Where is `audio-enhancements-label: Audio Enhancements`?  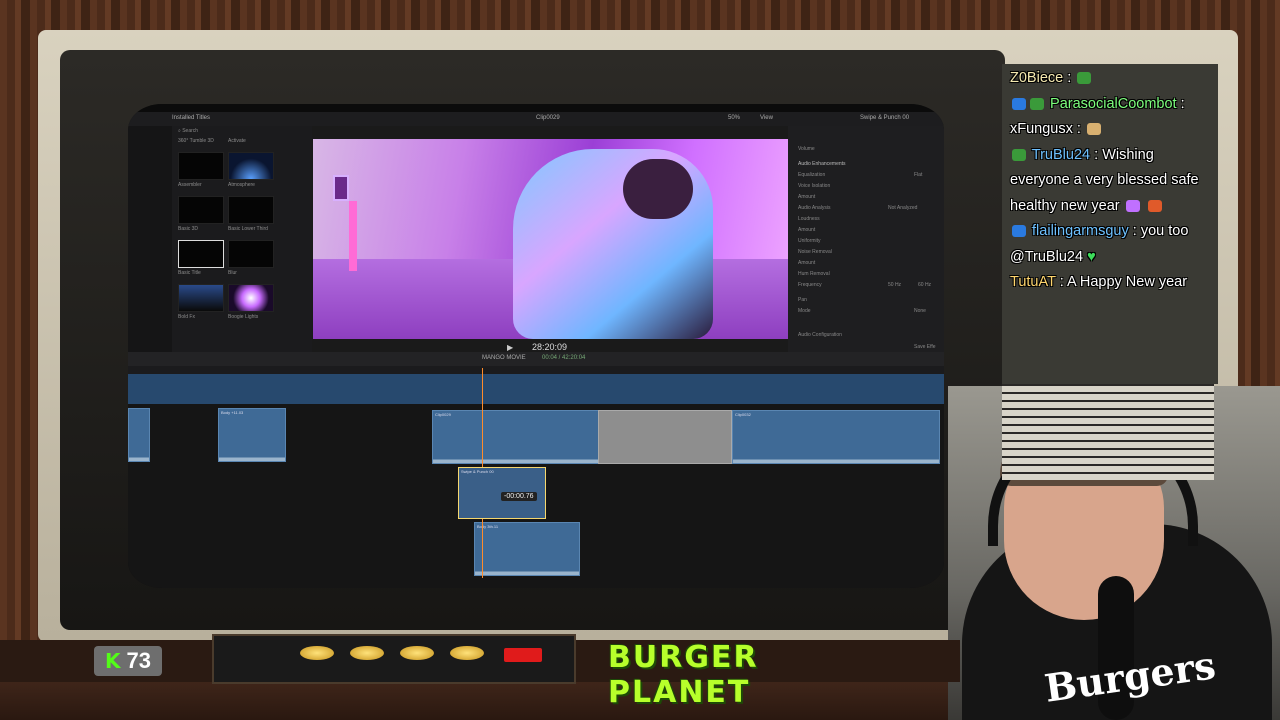
audio-enhancements-label: Audio Enhancements is located at coordinates (822, 164).